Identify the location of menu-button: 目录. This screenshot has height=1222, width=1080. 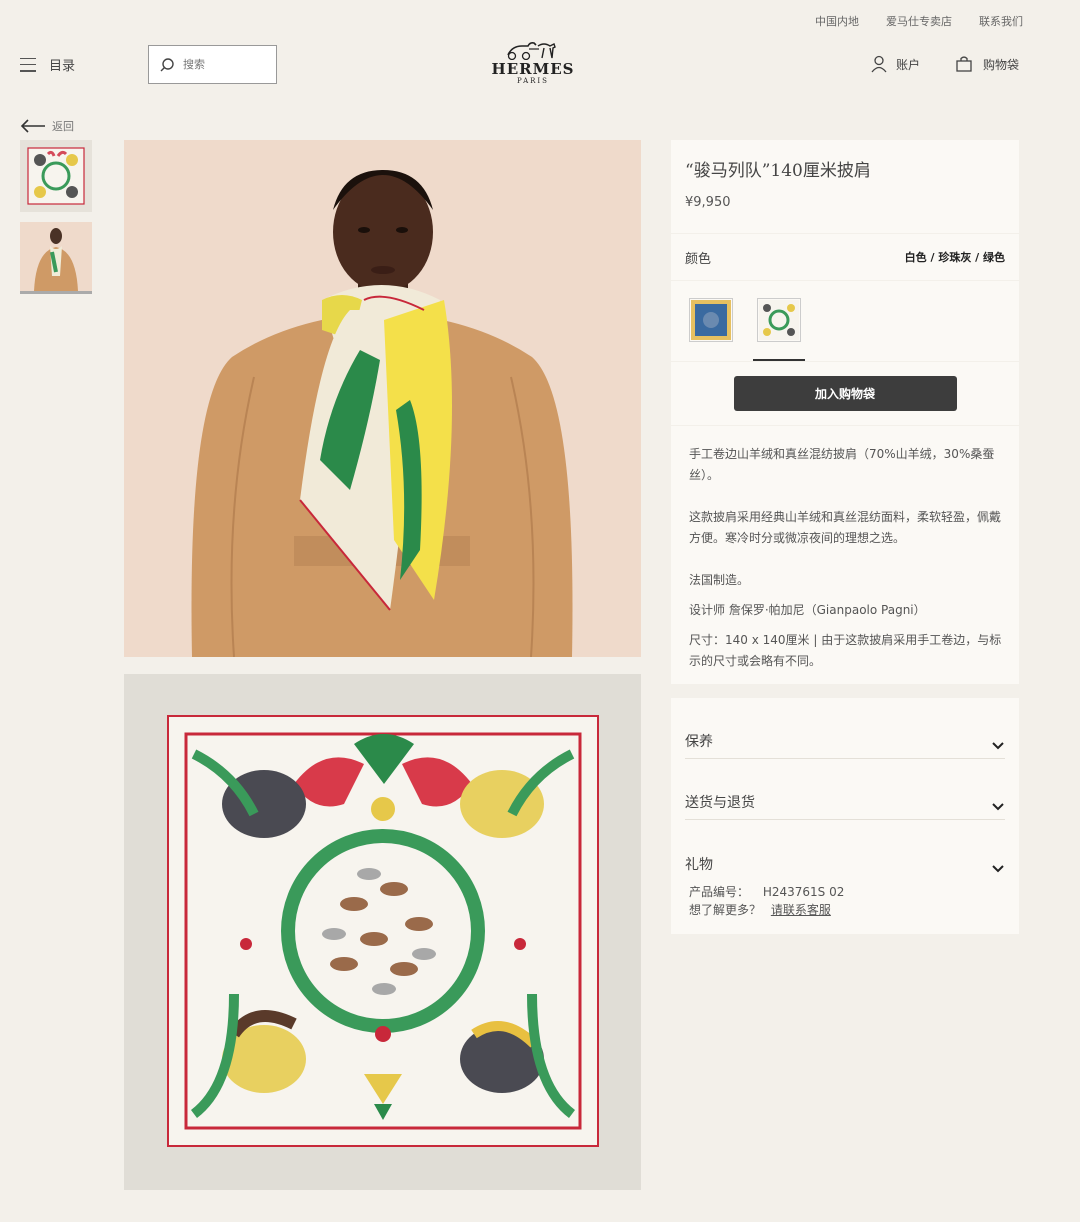
(47, 64).